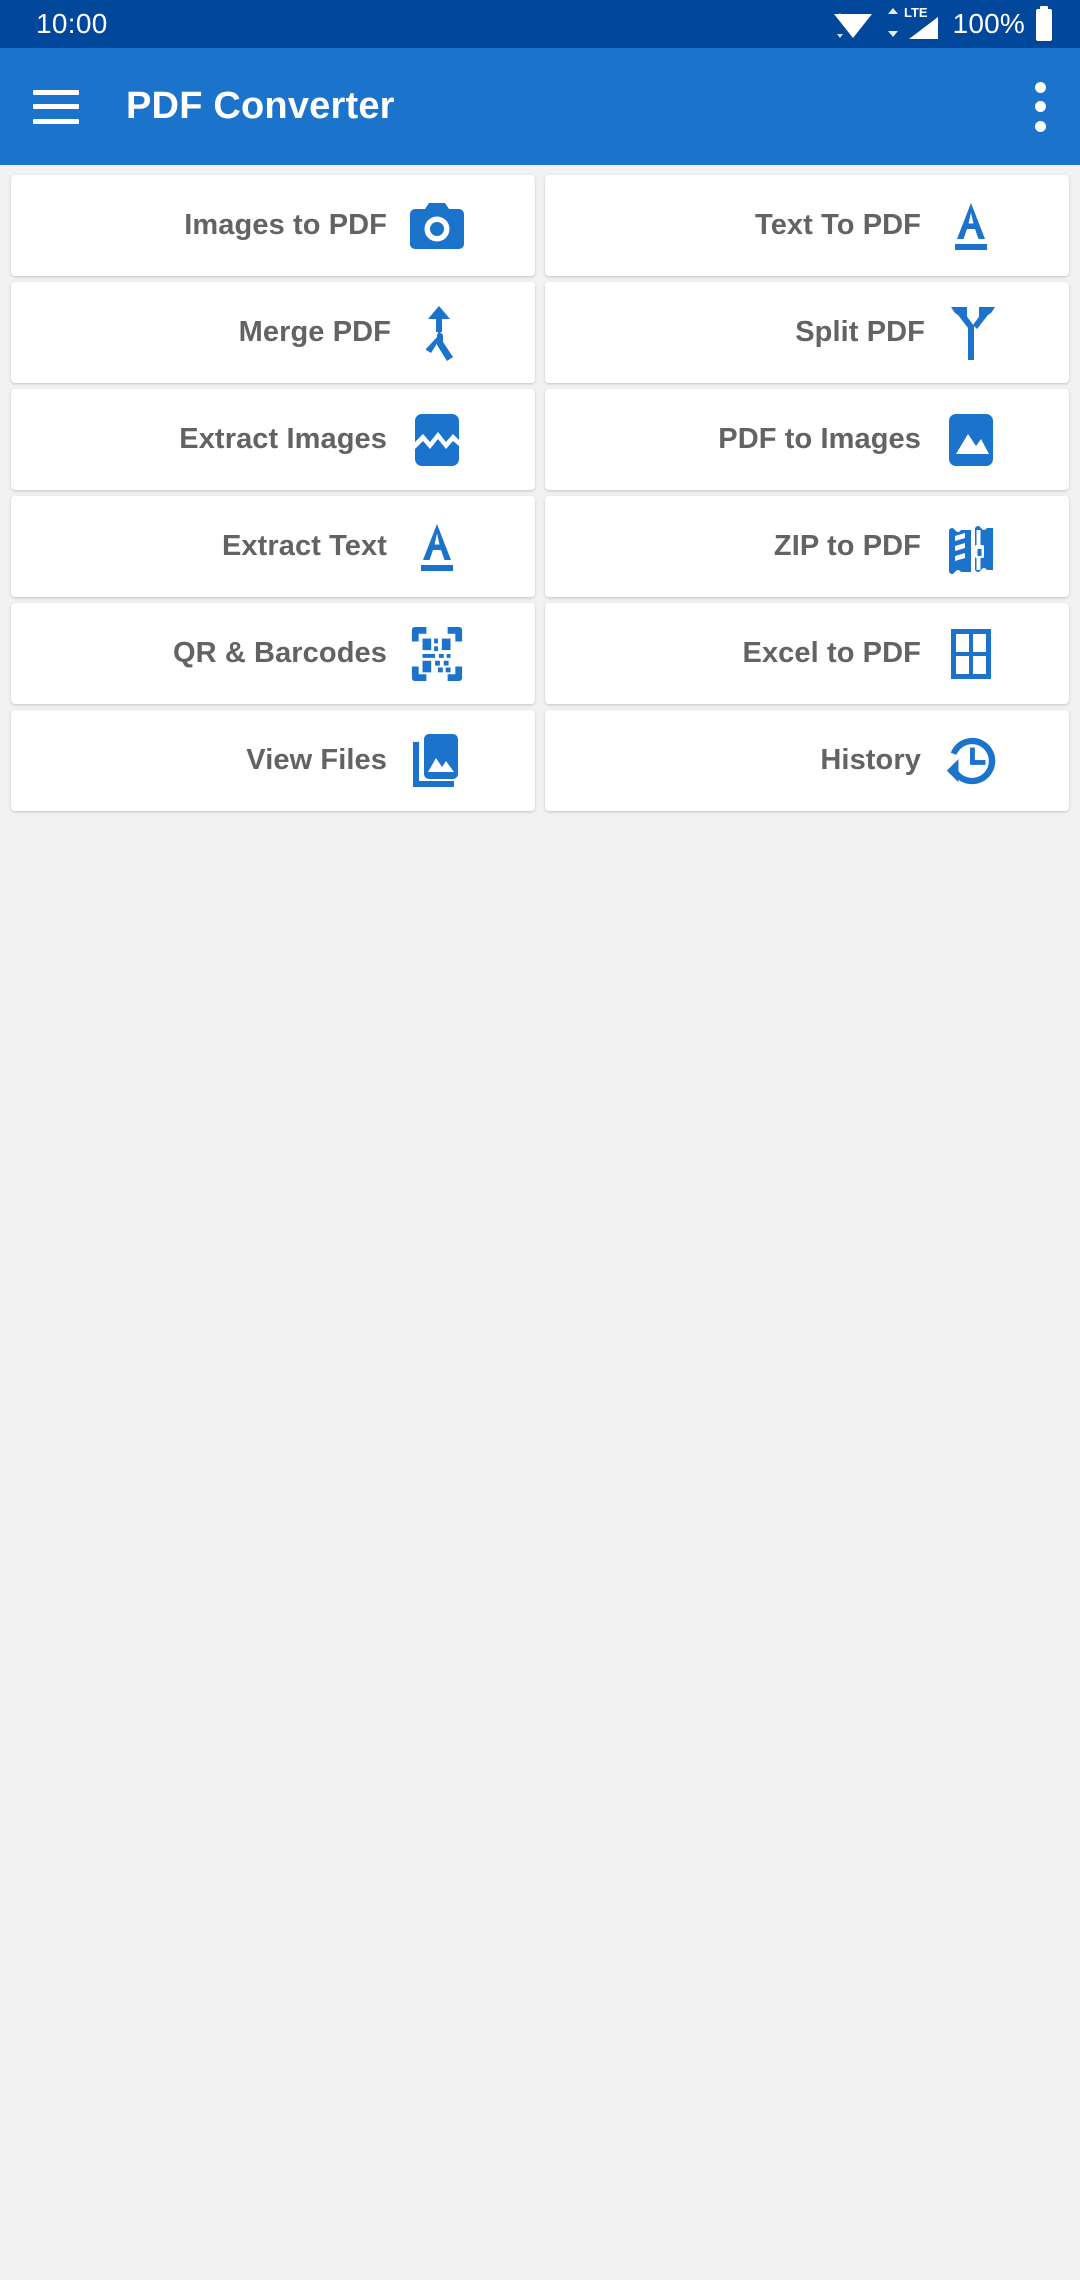  Describe the element at coordinates (831, 653) in the screenshot. I see `tool-card-label: Excel to PDF` at that location.